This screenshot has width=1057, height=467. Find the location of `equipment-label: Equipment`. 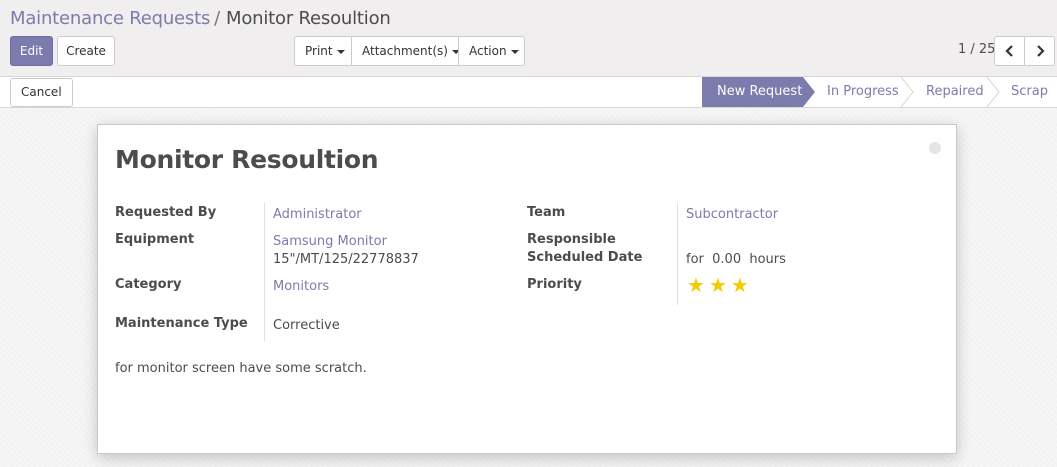

equipment-label: Equipment is located at coordinates (155, 239).